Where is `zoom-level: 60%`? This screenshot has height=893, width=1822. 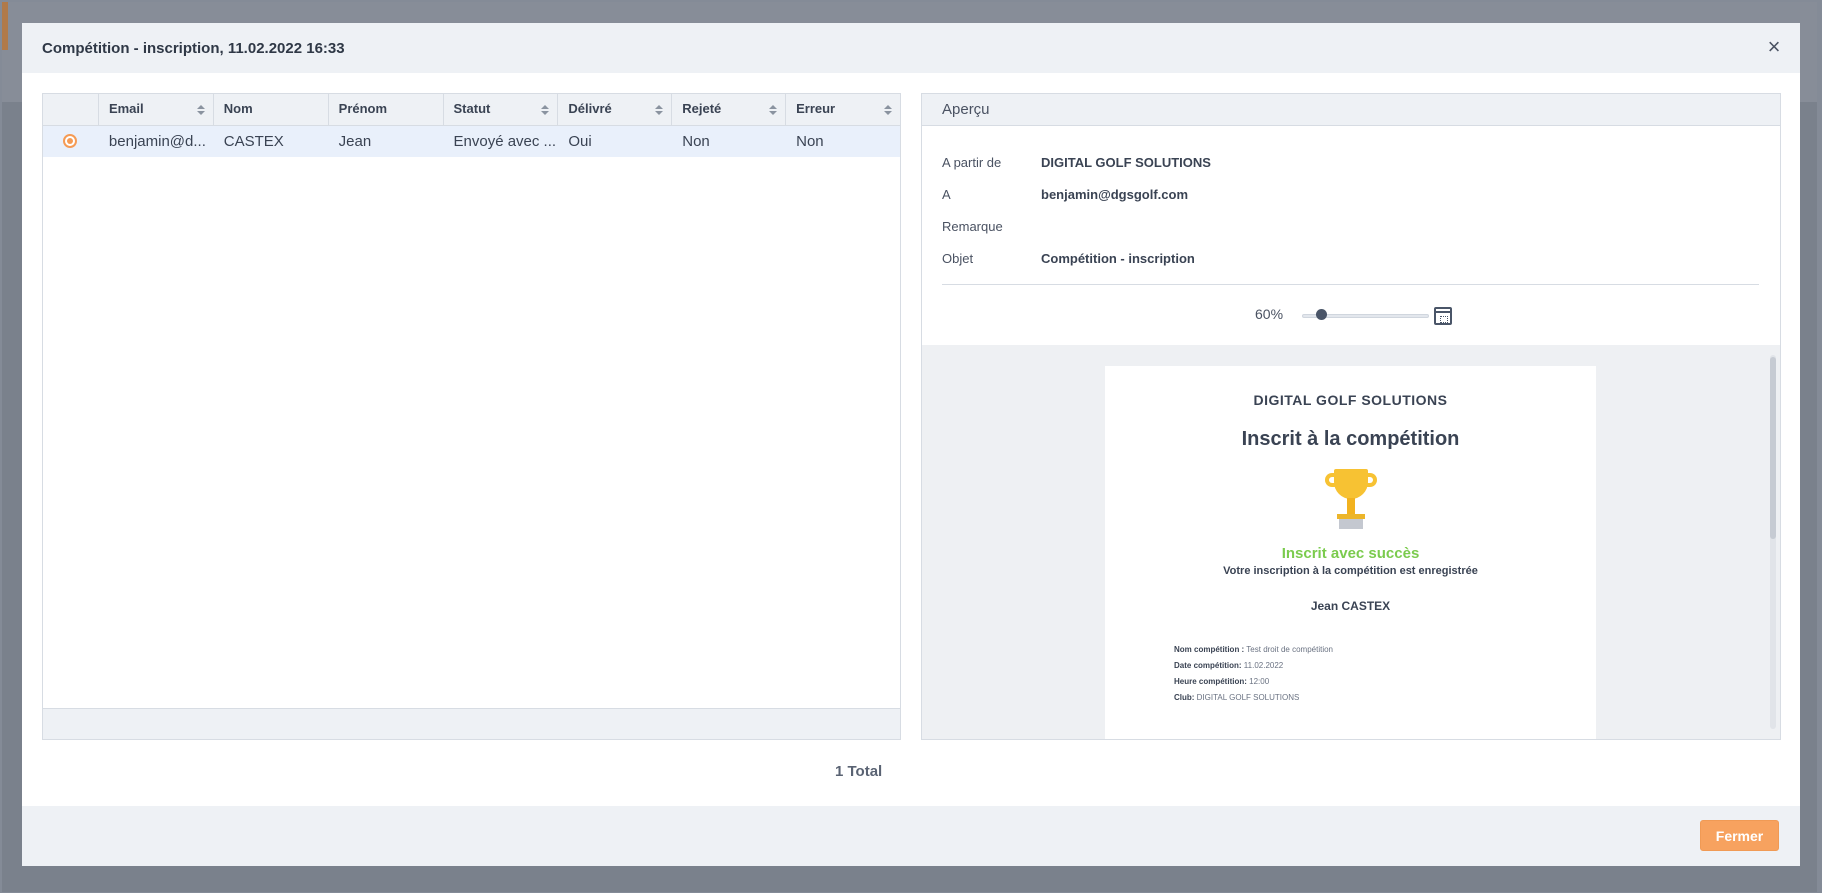
zoom-level: 60% is located at coordinates (1269, 314).